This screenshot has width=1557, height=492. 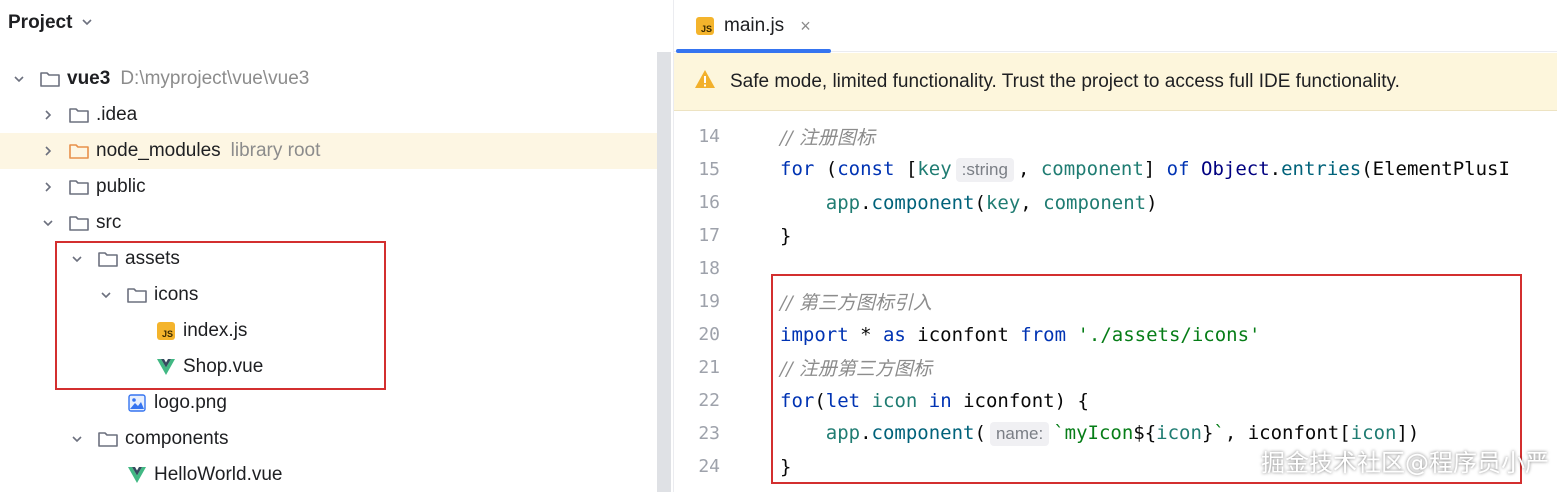 I want to click on tree-item-name: .idea, so click(x=117, y=114).